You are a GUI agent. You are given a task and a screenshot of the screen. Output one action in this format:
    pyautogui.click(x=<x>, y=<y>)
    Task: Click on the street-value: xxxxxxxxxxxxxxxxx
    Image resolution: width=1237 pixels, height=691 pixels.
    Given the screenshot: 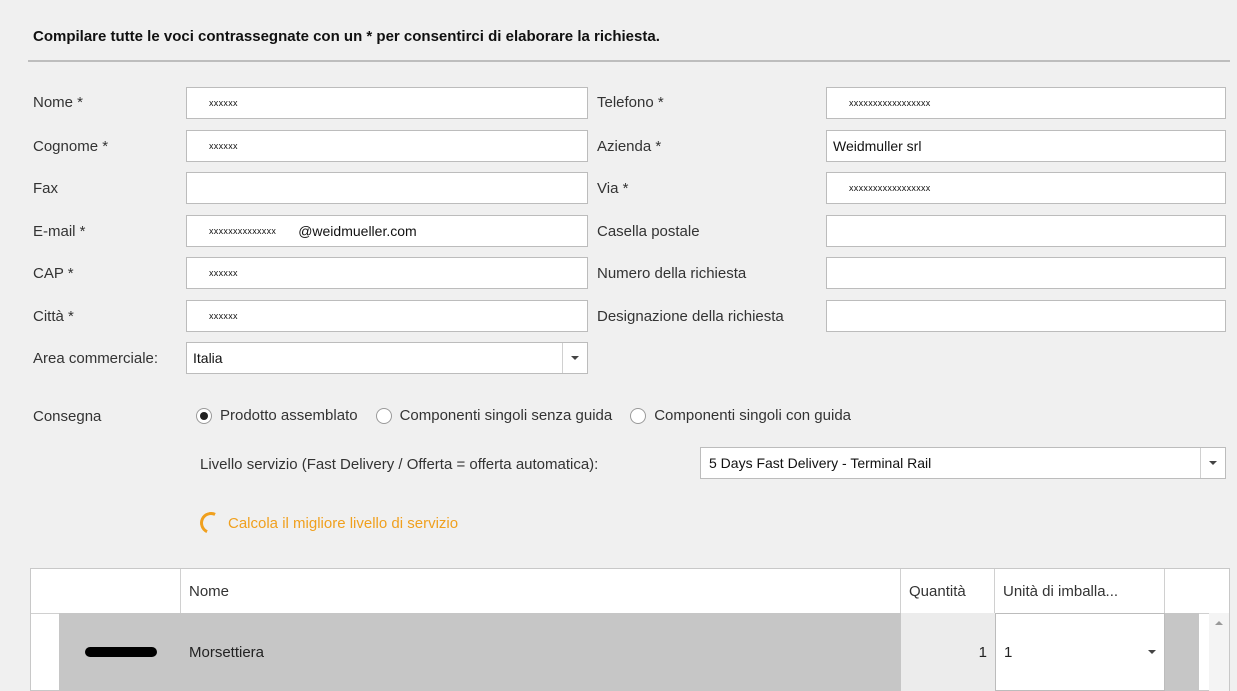 What is the action you would take?
    pyautogui.click(x=890, y=188)
    